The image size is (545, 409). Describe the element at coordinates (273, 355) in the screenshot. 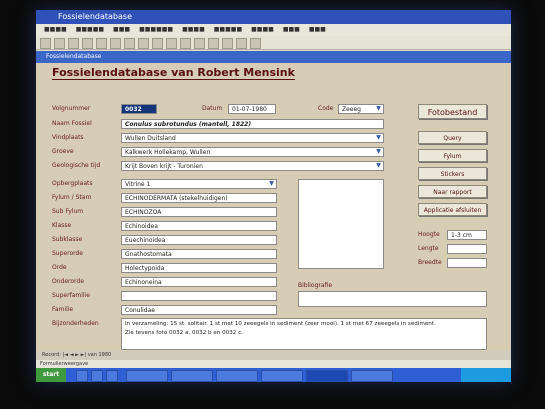

I see `record-navigation: Record: |◄ ◄ ► ►| van 1980` at that location.